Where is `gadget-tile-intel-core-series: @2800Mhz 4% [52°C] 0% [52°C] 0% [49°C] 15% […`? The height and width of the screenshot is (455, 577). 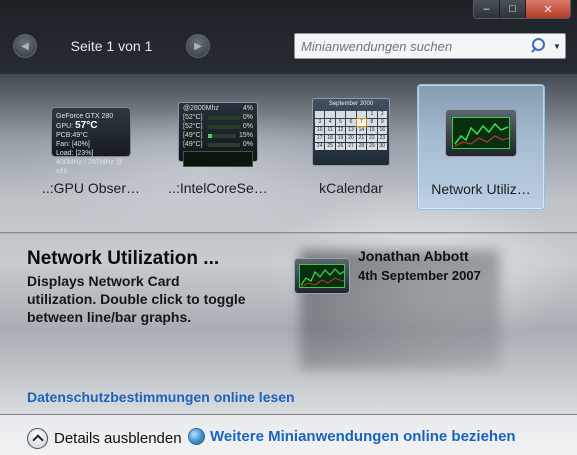 gadget-tile-intel-core-series: @2800Mhz 4% [52°C] 0% [52°C] 0% [49°C] 15% [… is located at coordinates (218, 147).